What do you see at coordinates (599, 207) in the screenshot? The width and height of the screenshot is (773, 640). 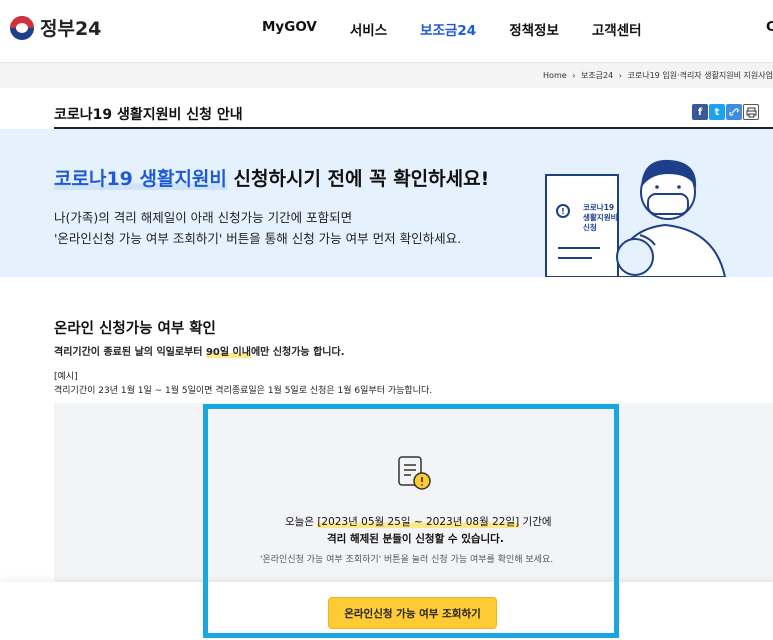 I see `doc-label-line1: 코로나19` at bounding box center [599, 207].